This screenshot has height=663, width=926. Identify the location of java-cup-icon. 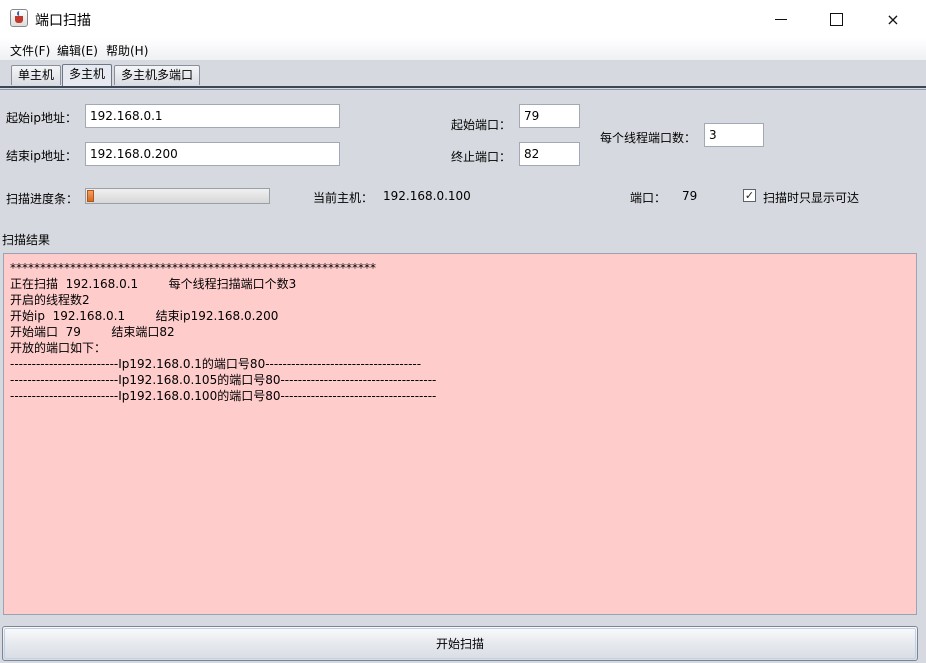
(19, 18).